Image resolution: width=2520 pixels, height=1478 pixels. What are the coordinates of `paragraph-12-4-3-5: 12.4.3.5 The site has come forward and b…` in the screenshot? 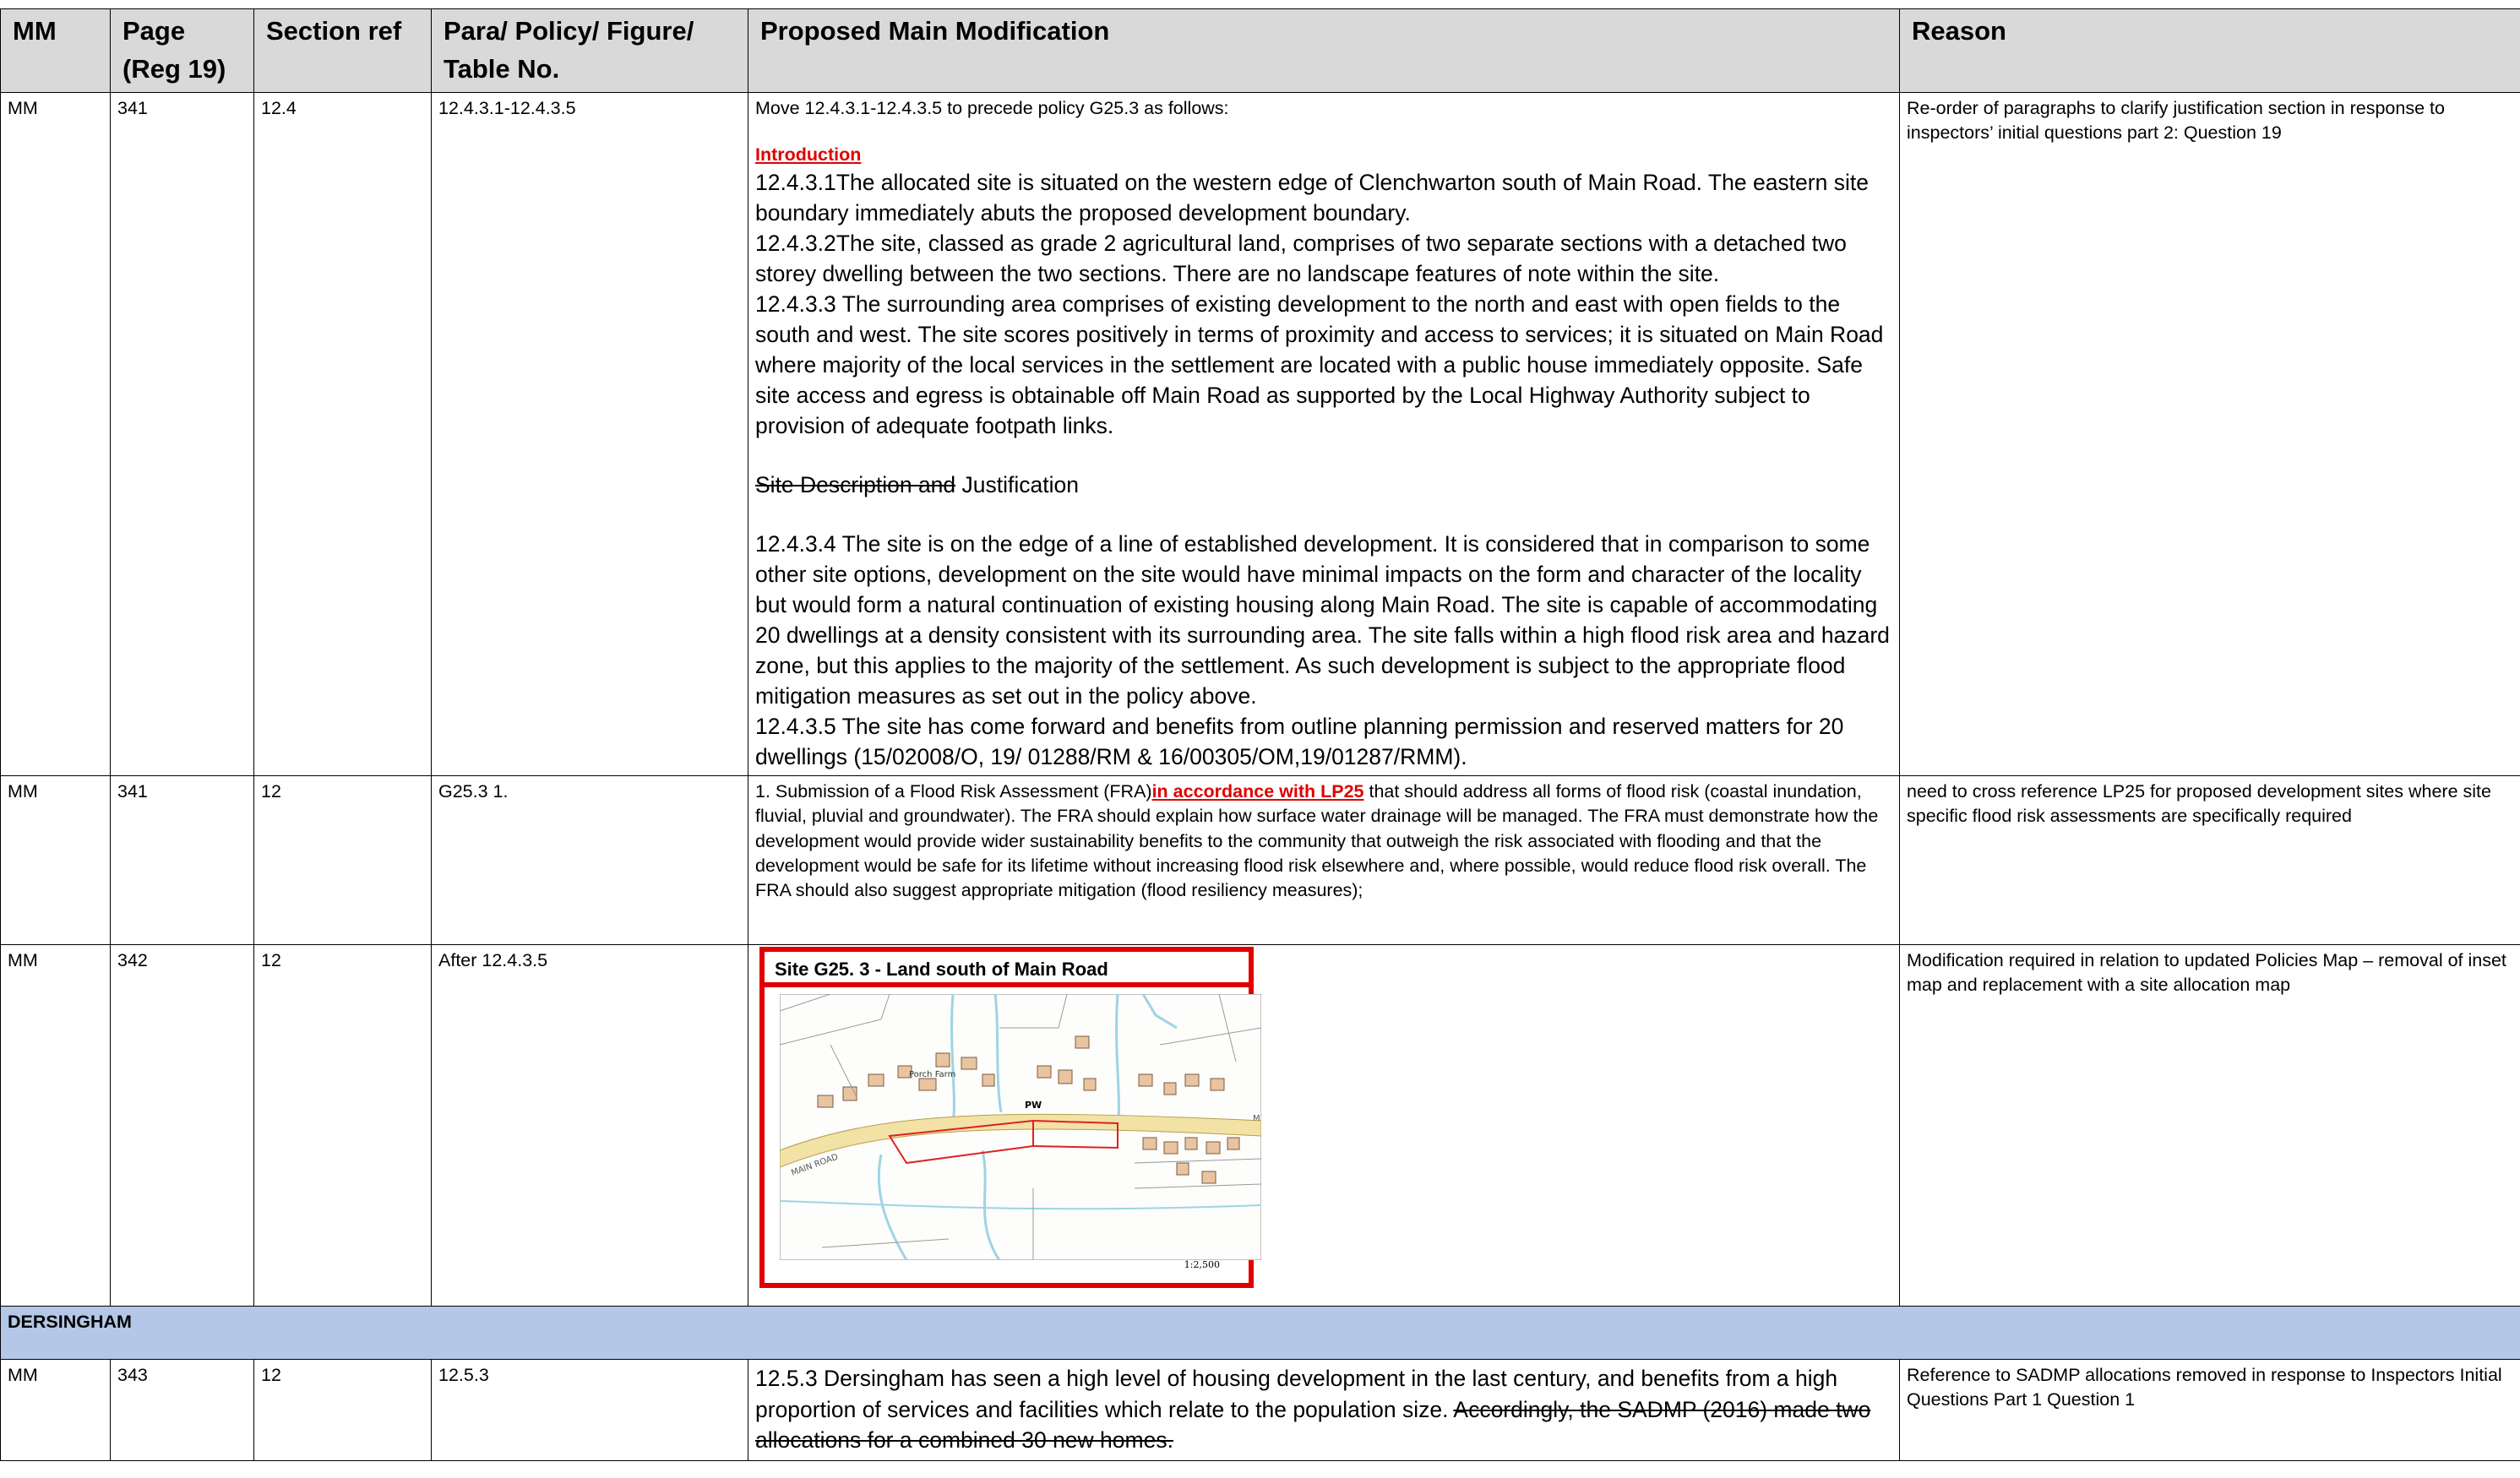 It's located at (1323, 741).